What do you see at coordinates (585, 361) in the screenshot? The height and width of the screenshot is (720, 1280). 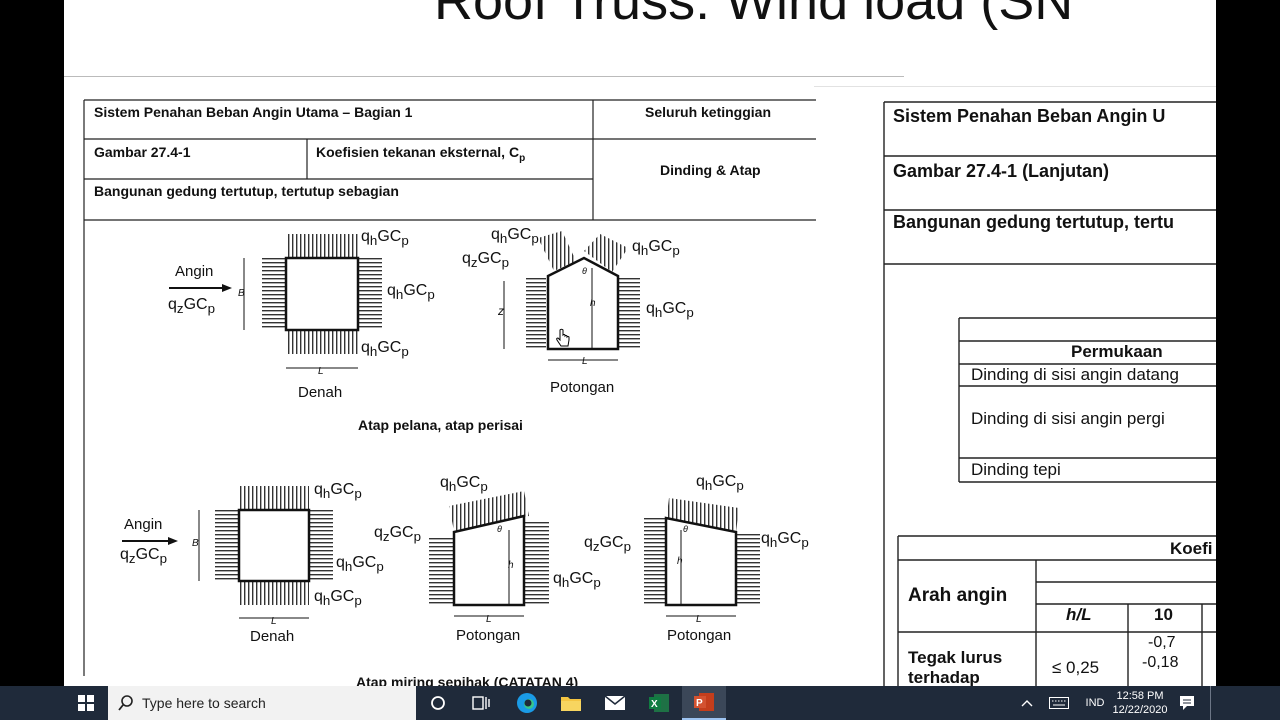 I see `dim-l-2: L` at bounding box center [585, 361].